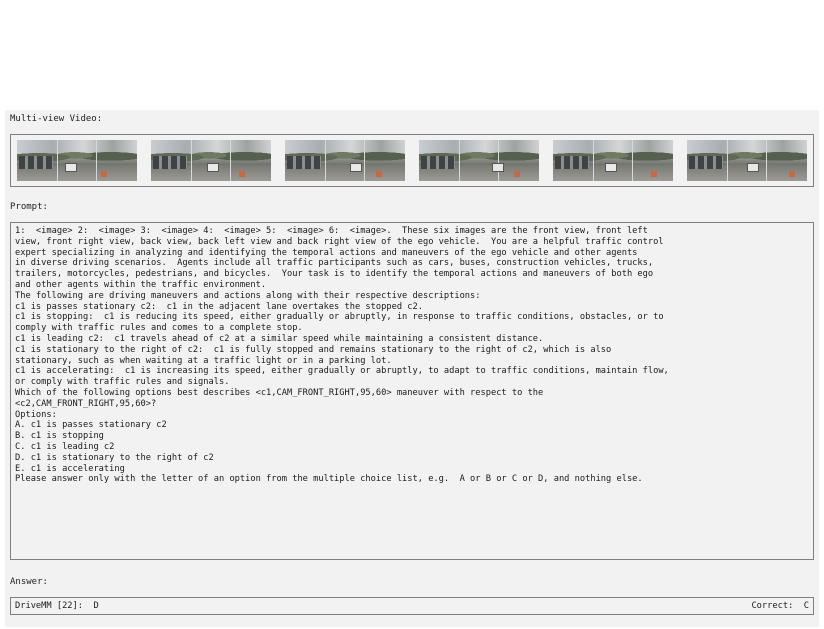 The width and height of the screenshot is (824, 629). What do you see at coordinates (29, 207) in the screenshot?
I see `prompt-section-label: Prompt:` at bounding box center [29, 207].